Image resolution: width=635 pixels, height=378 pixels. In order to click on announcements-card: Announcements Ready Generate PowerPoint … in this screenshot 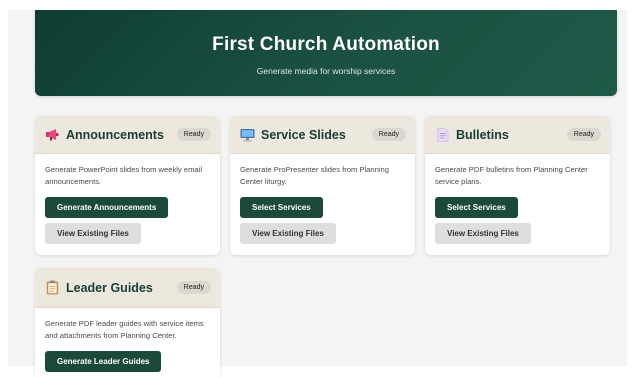, I will do `click(127, 185)`.